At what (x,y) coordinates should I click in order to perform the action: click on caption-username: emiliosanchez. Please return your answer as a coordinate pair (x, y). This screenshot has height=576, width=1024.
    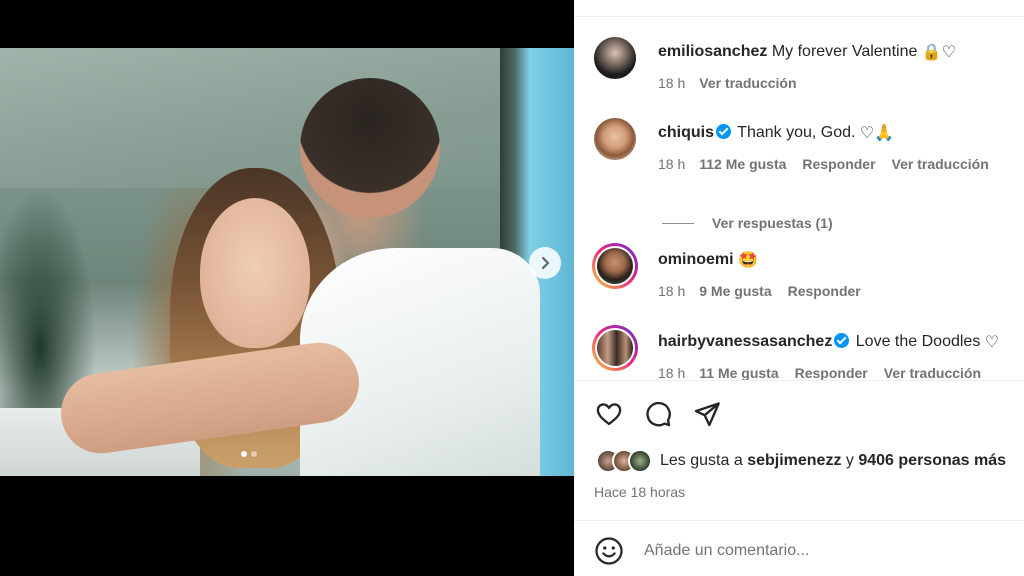
    Looking at the image, I should click on (712, 51).